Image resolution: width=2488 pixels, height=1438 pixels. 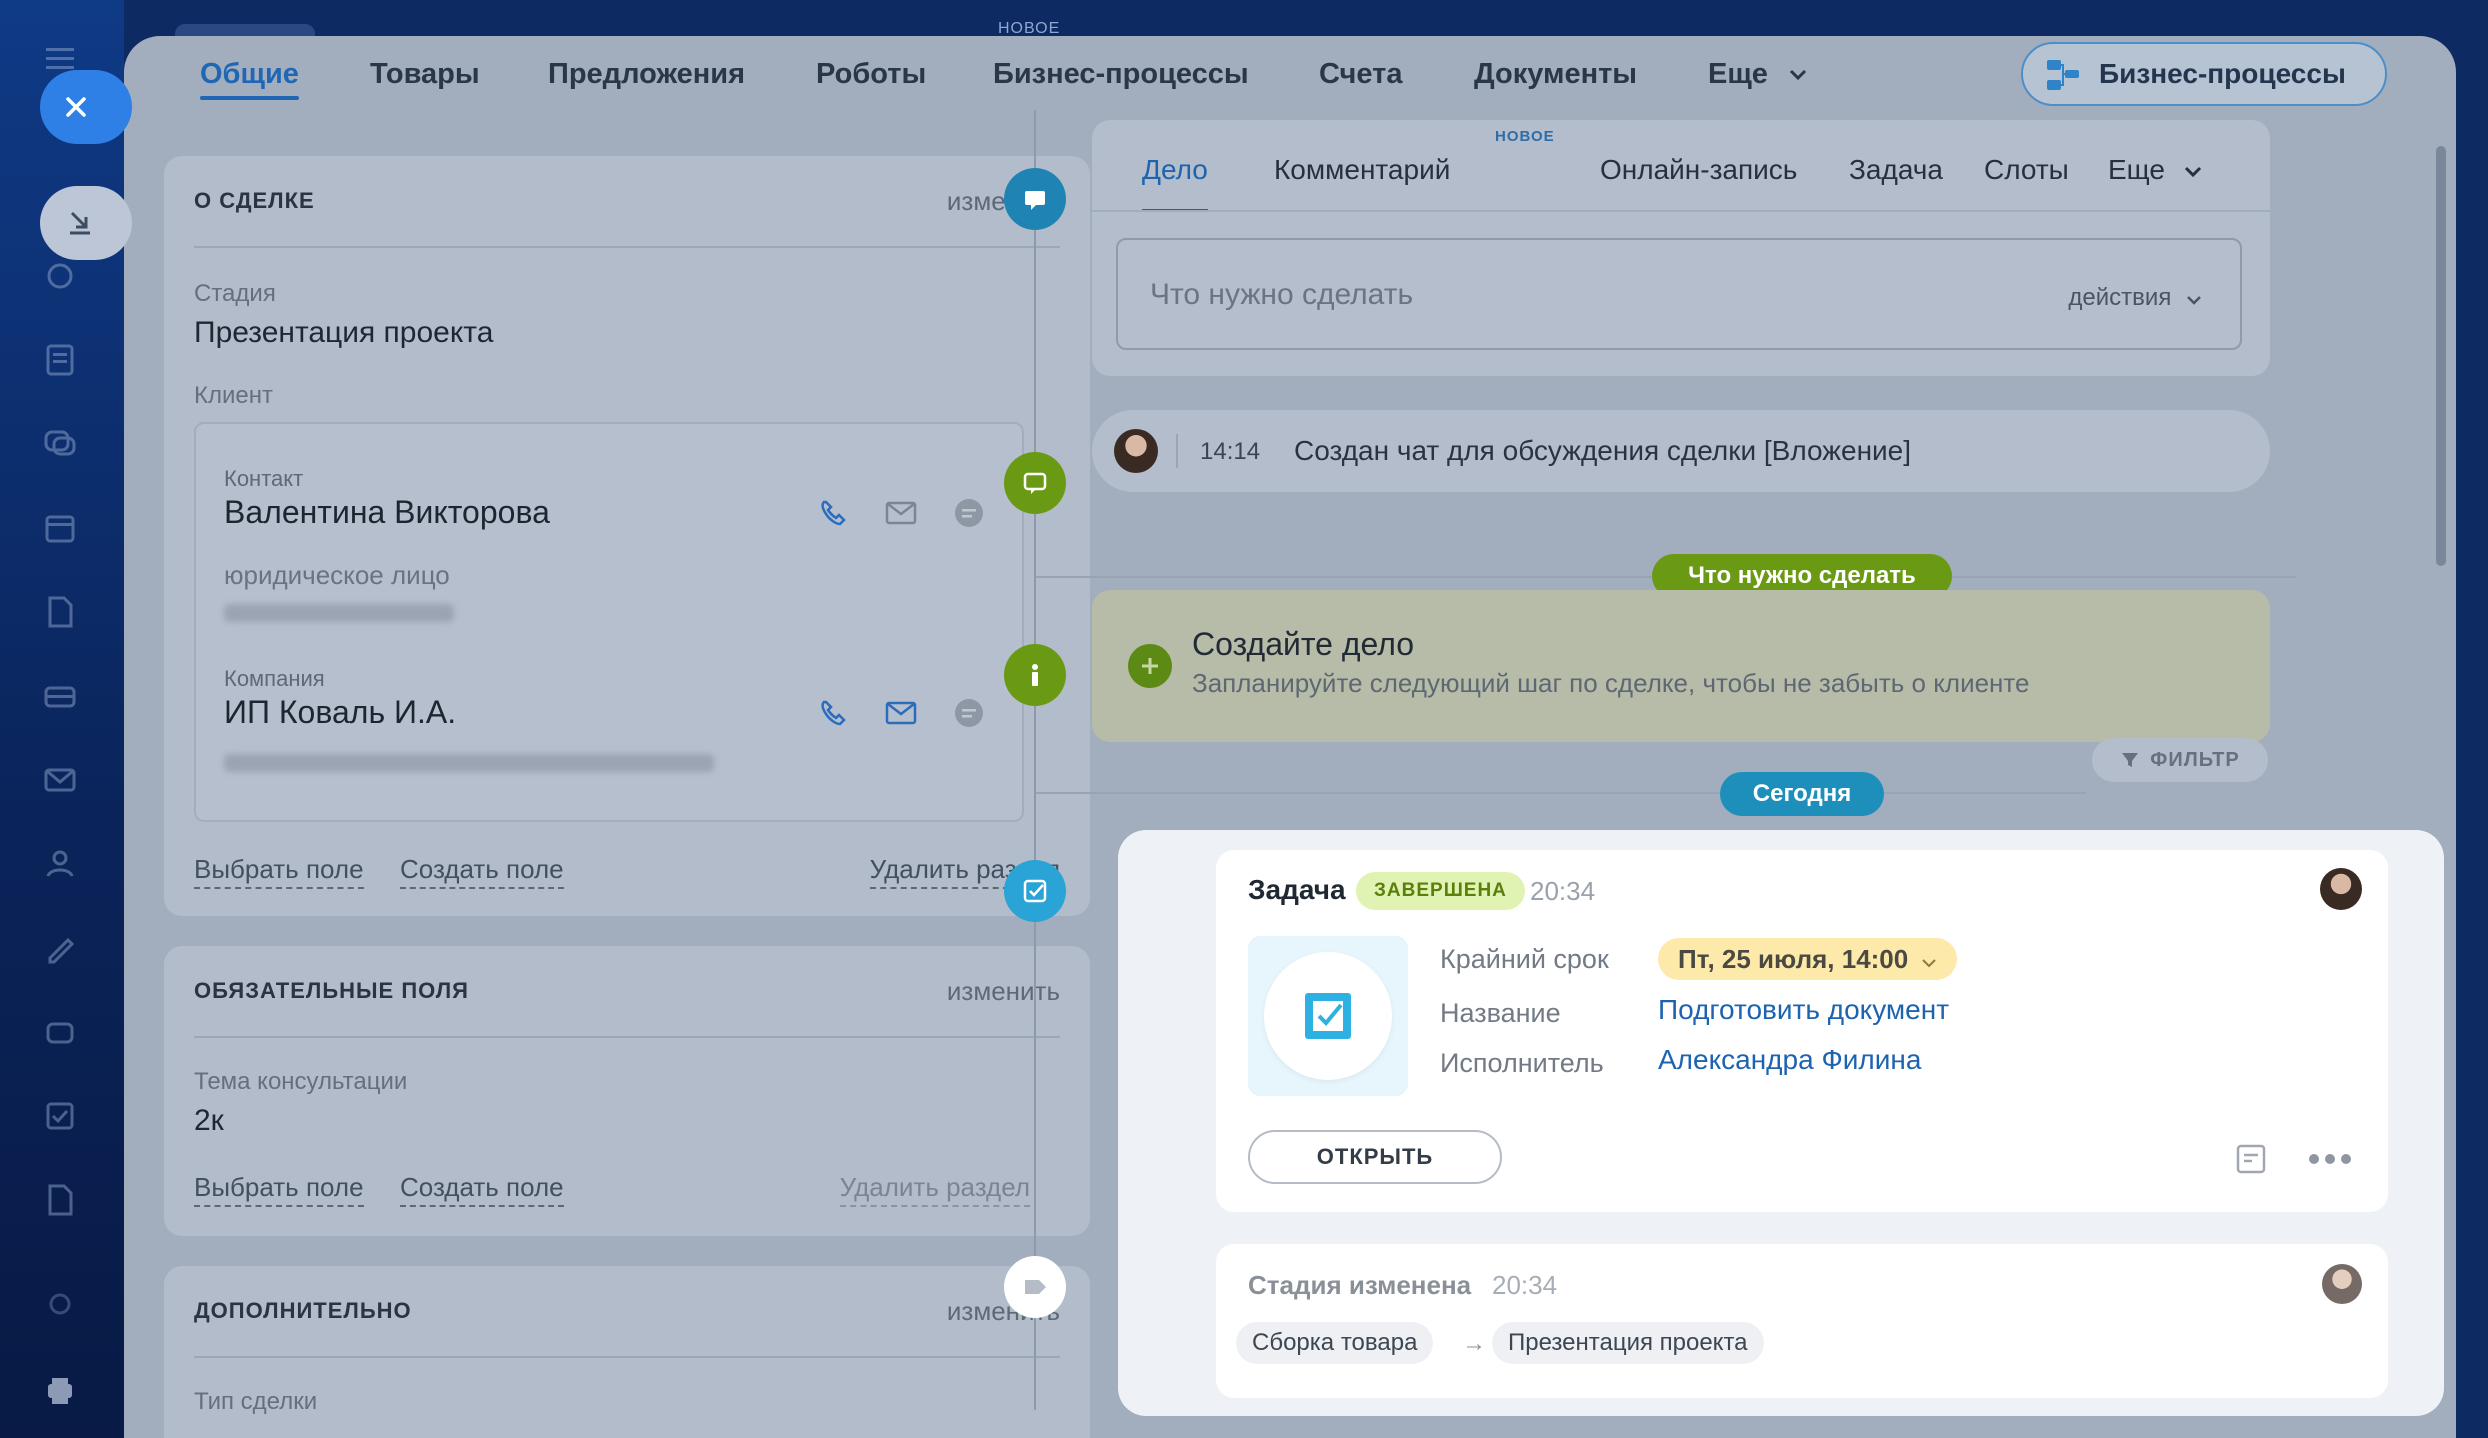 I want to click on tab-business-processes: Бизнес-процессы, so click(x=1121, y=84).